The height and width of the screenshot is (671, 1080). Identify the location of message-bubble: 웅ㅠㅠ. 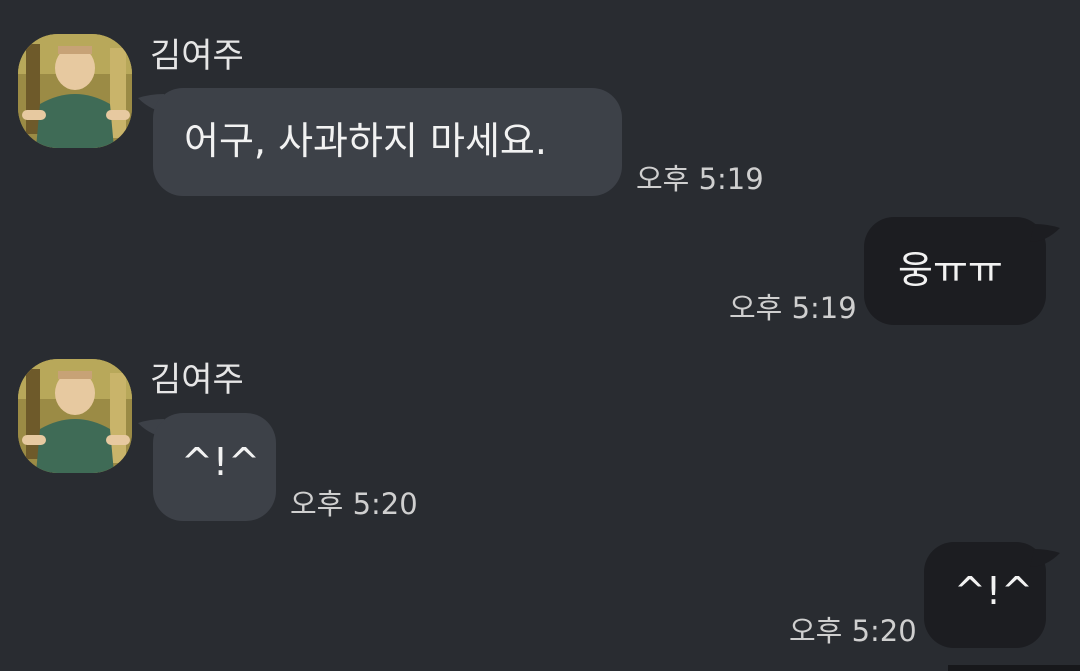
(955, 271).